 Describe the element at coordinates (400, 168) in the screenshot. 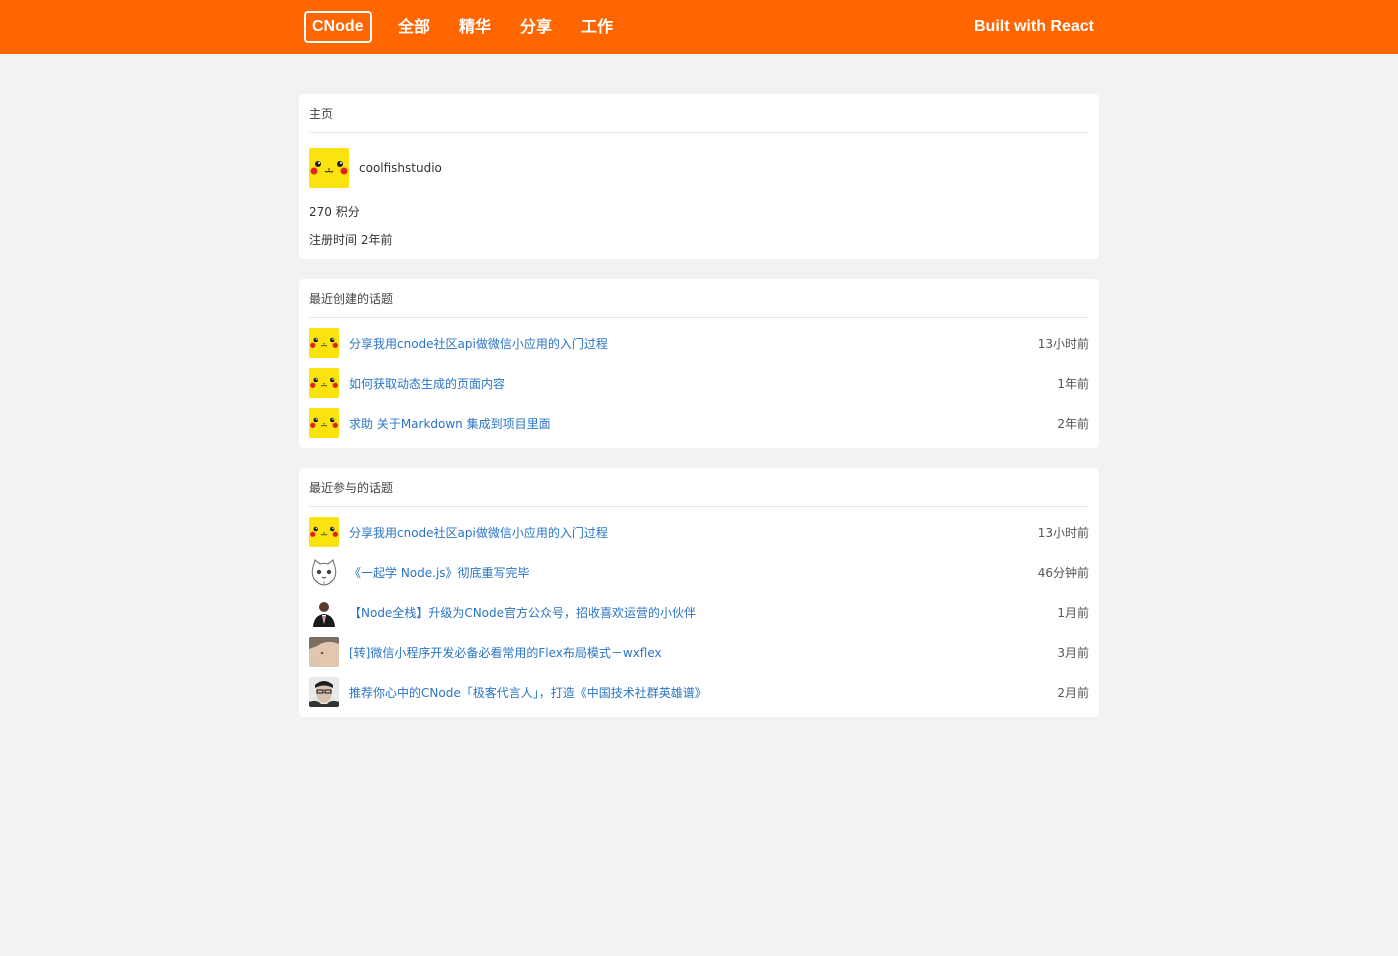

I see `username: coolfishstudio` at that location.